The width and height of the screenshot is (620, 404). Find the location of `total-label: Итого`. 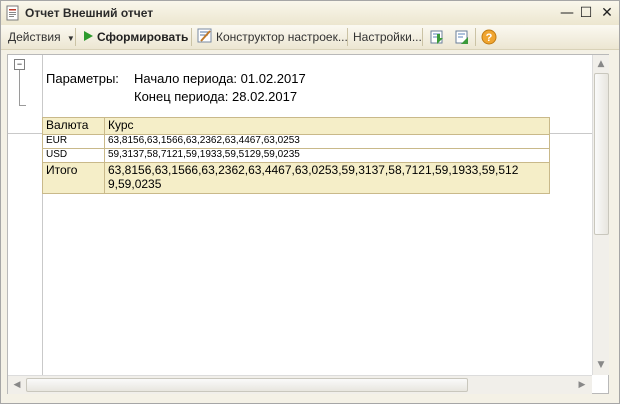

total-label: Итого is located at coordinates (73, 178).